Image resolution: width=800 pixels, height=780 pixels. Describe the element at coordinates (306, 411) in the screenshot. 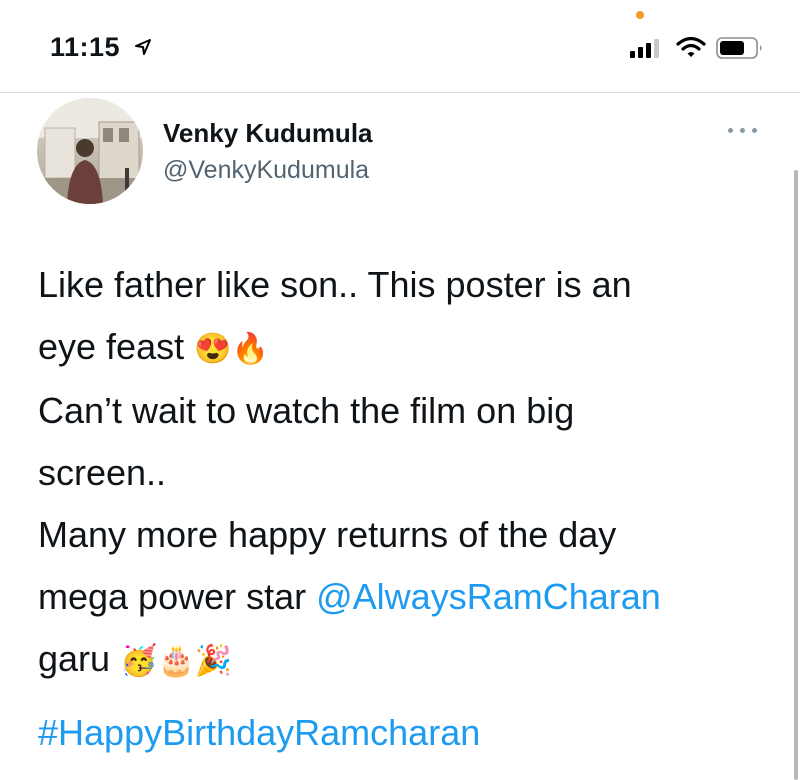

I see `tweet-line: Can’t wait to watch the film on big` at that location.